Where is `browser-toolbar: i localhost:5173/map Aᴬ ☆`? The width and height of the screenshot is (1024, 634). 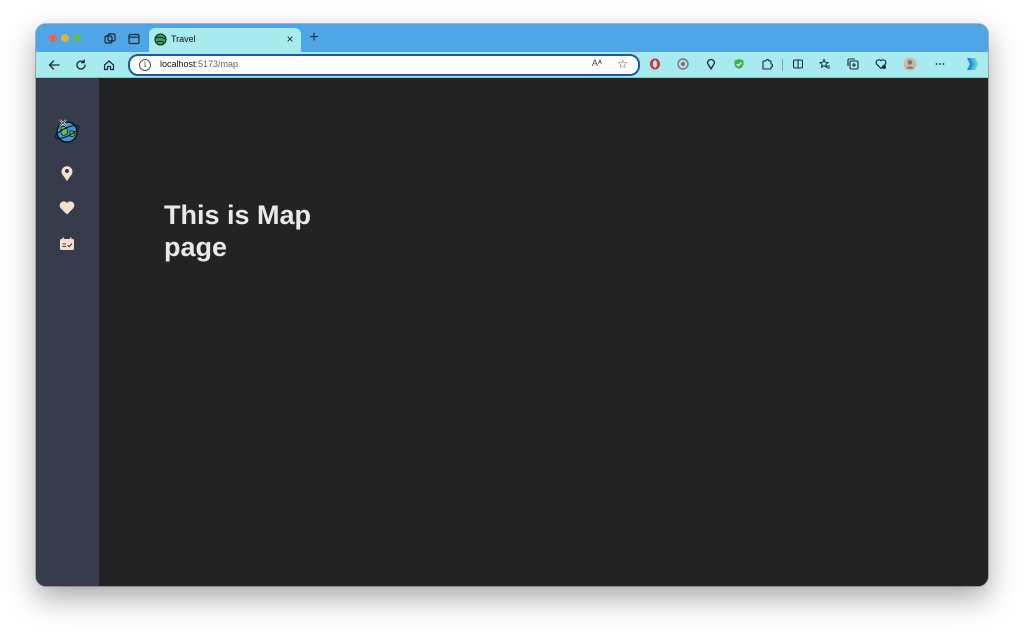
browser-toolbar: i localhost:5173/map Aᴬ ☆ is located at coordinates (512, 65).